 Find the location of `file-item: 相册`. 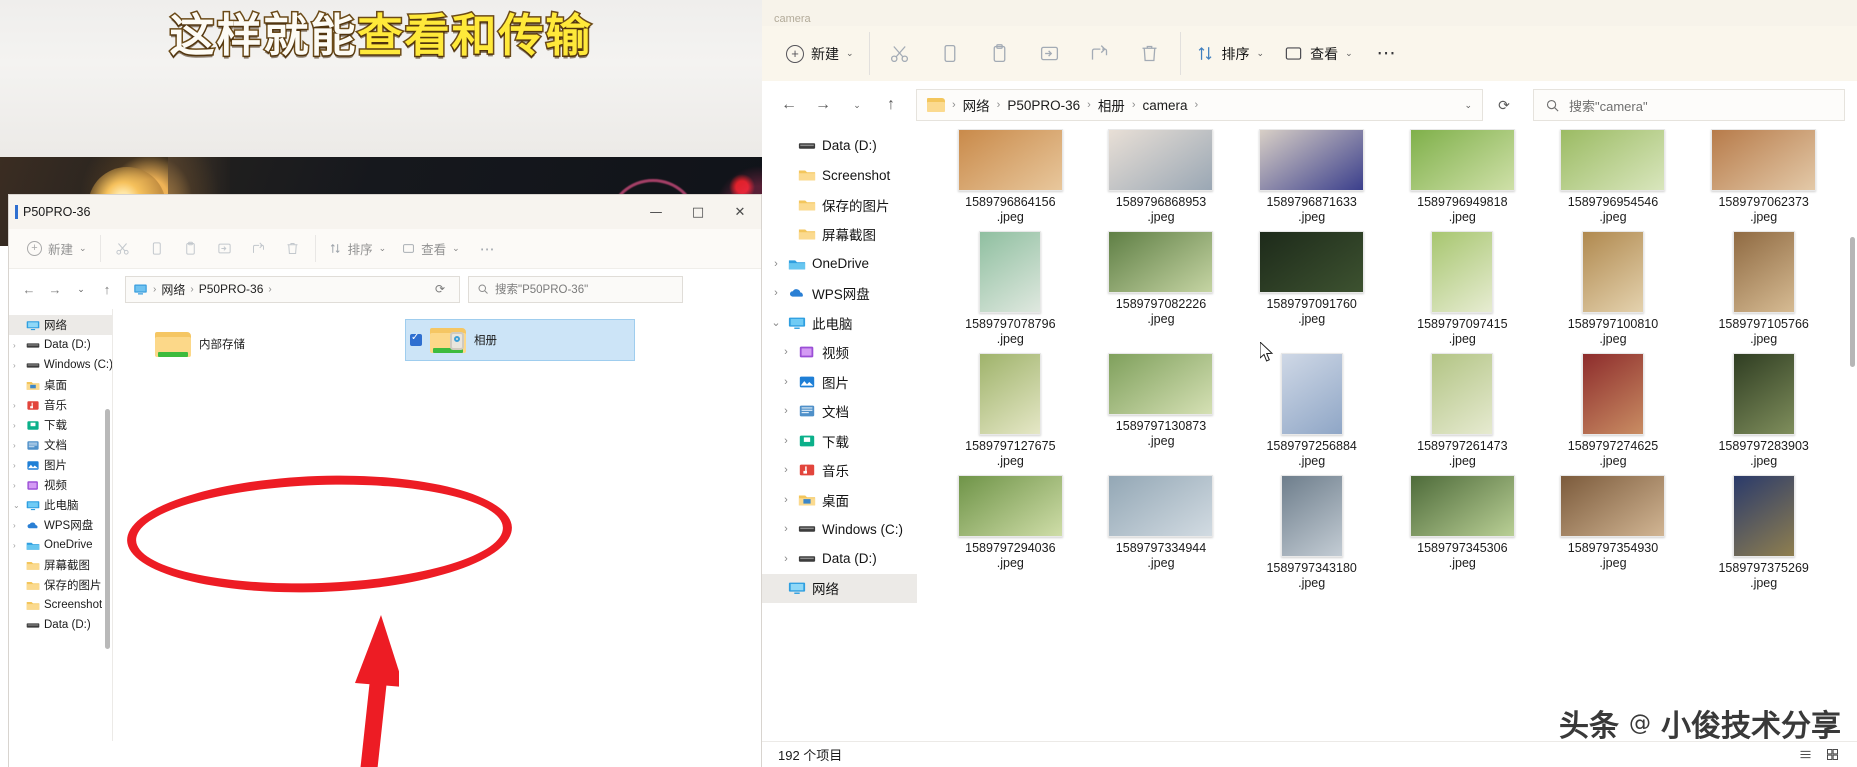

file-item: 相册 is located at coordinates (520, 340).